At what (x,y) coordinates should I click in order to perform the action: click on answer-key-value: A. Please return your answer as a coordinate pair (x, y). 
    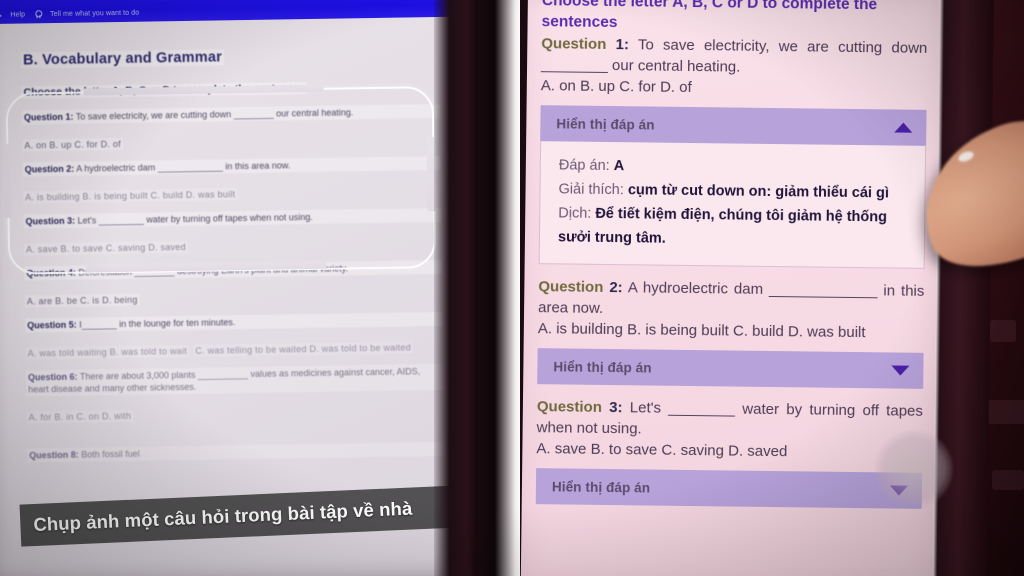
    Looking at the image, I should click on (619, 166).